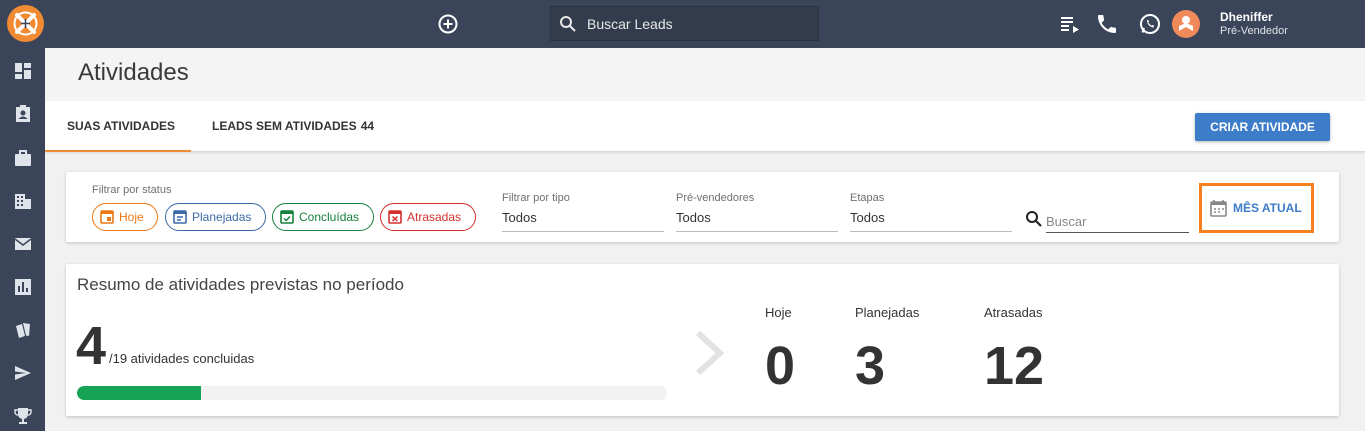 The image size is (1365, 431). I want to click on presellers-filter-select: Todos, so click(757, 221).